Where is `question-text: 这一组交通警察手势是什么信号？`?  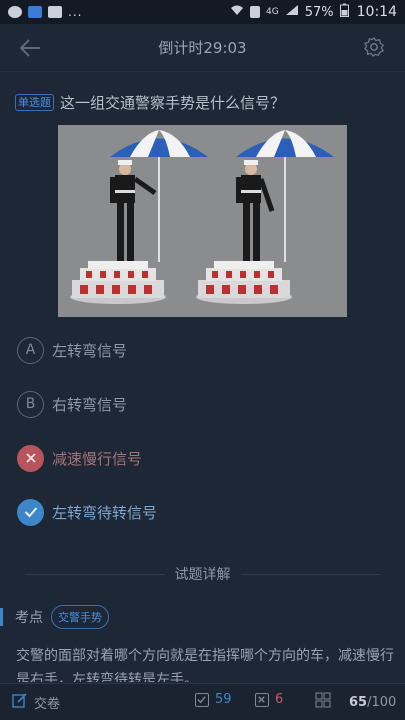
question-text: 这一组交通警察手势是什么信号？ is located at coordinates (173, 103).